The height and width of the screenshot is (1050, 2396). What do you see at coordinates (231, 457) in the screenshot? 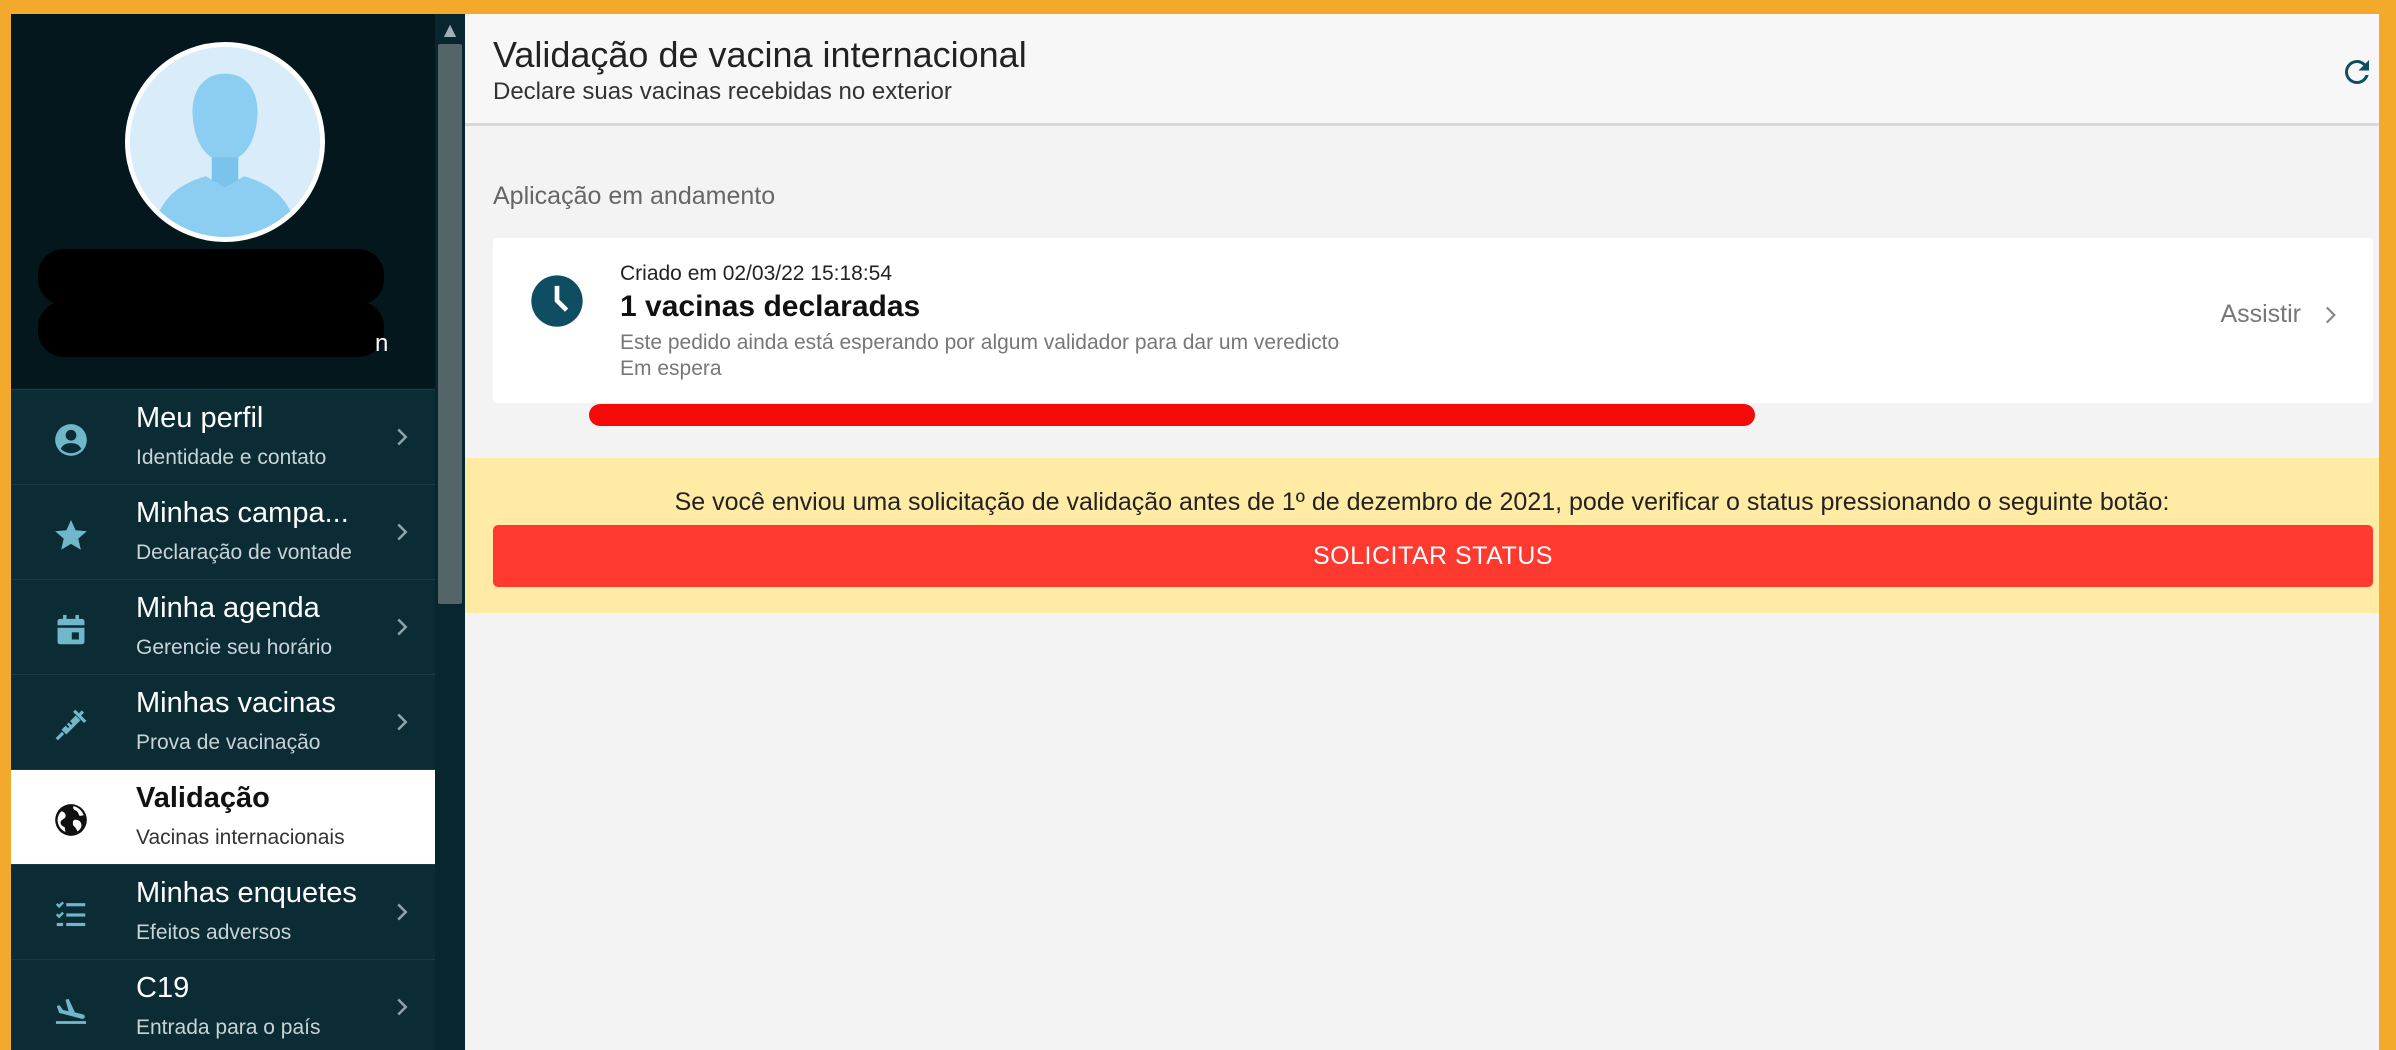
I see `sidebar-item-subtitle: Identidade e contato` at bounding box center [231, 457].